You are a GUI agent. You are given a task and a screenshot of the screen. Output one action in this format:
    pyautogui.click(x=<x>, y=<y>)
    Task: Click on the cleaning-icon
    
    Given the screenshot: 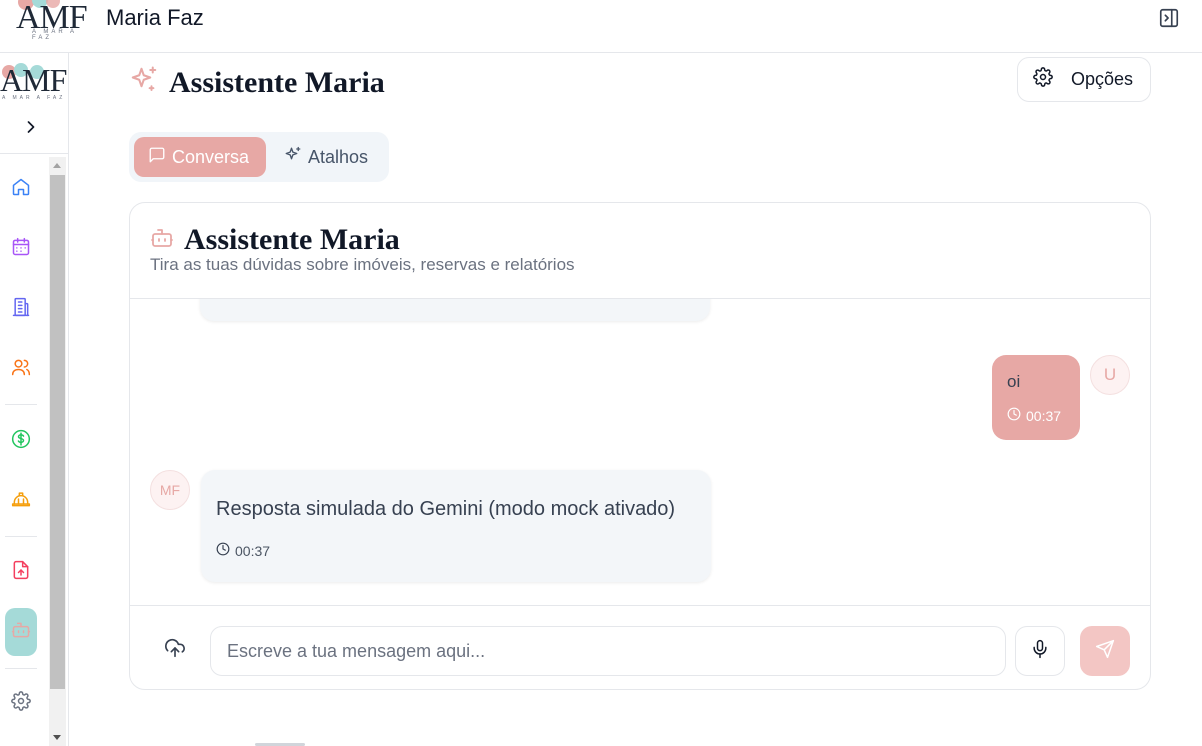 What is the action you would take?
    pyautogui.click(x=21, y=501)
    